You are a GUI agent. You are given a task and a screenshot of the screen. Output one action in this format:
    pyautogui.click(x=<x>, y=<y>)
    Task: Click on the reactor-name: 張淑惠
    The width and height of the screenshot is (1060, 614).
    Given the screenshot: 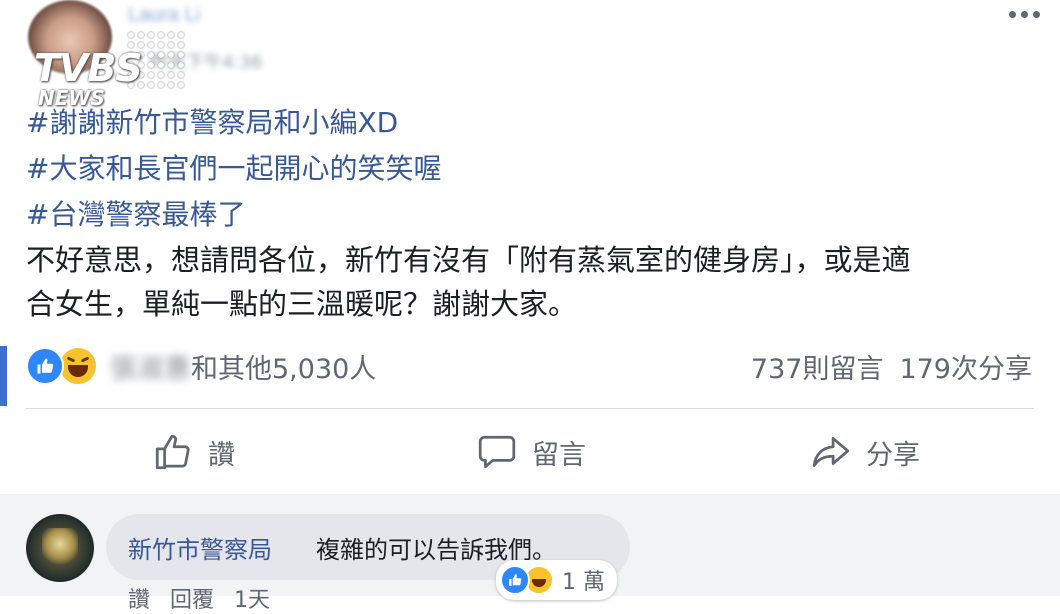 What is the action you would take?
    pyautogui.click(x=150, y=366)
    